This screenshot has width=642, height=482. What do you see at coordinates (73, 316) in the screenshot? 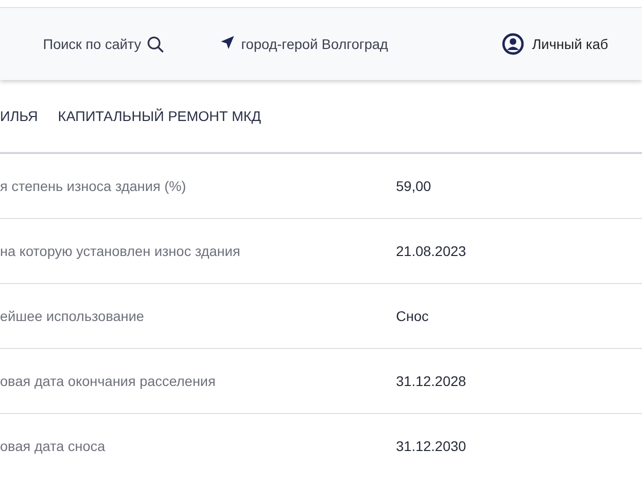
I see `field-label: ейшее использование` at bounding box center [73, 316].